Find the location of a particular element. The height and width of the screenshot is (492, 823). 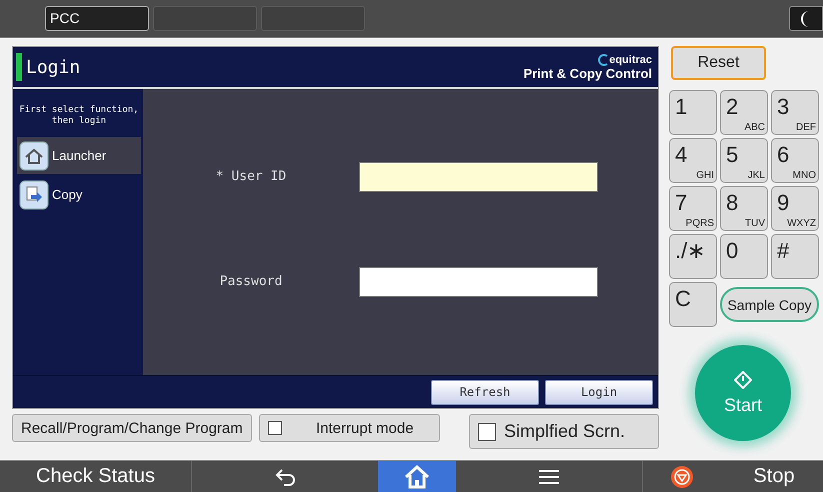

check-status-button: Check Status is located at coordinates (96, 476).